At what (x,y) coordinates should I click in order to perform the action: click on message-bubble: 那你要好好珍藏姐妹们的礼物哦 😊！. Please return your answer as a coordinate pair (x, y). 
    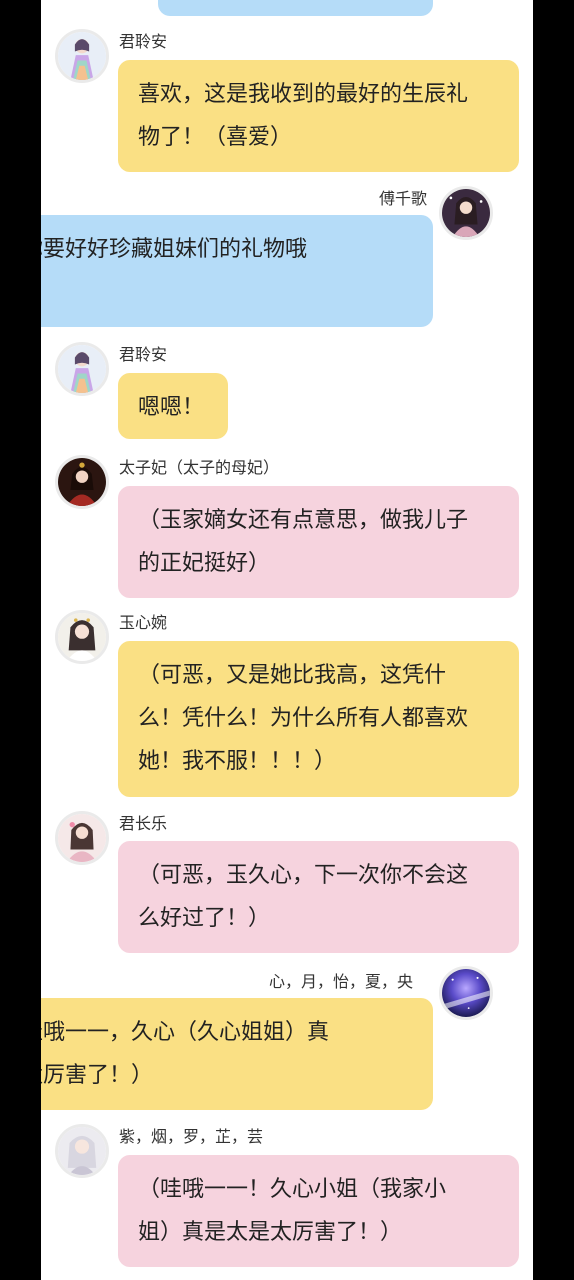
    Looking at the image, I should click on (237, 271).